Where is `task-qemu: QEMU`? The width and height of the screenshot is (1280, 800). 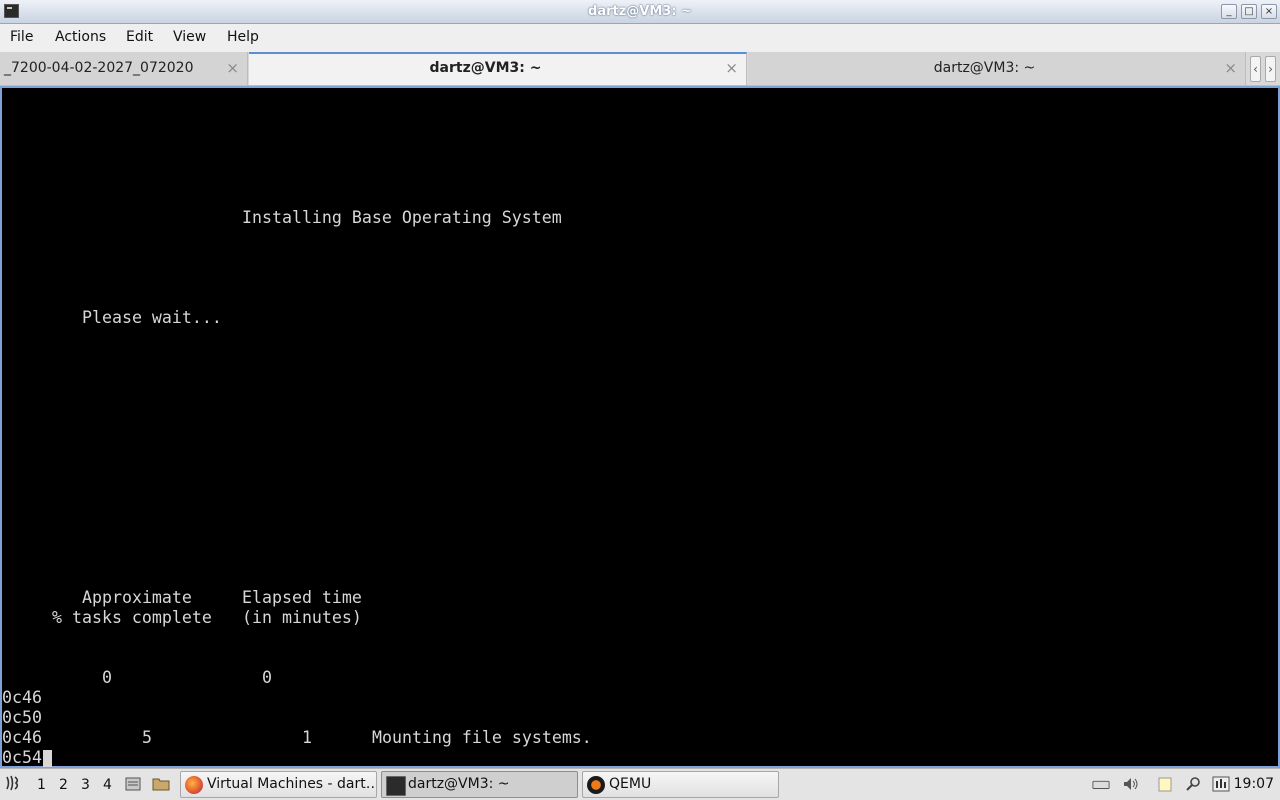
task-qemu: QEMU is located at coordinates (680, 784).